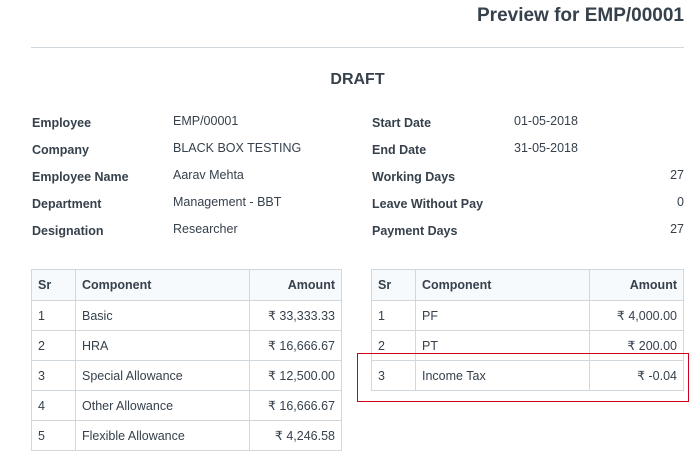  What do you see at coordinates (399, 150) in the screenshot?
I see `info-label: End Date` at bounding box center [399, 150].